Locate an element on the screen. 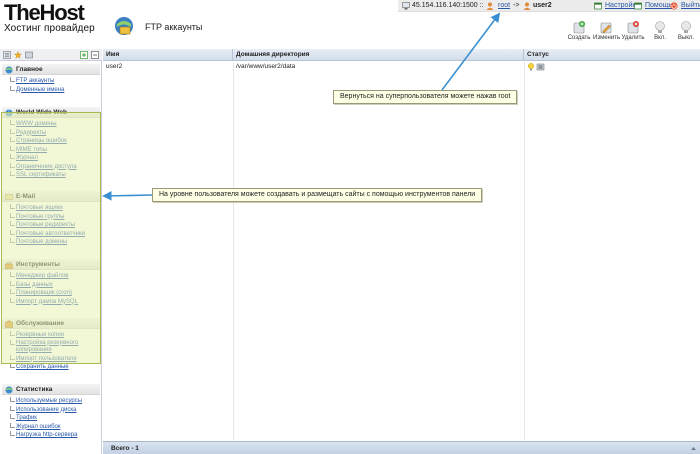  column-header-name: Имя is located at coordinates (168, 55).